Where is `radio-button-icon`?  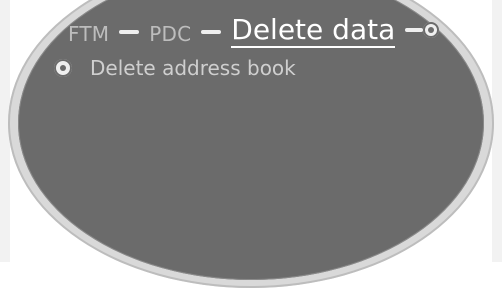
radio-button-icon is located at coordinates (63, 68).